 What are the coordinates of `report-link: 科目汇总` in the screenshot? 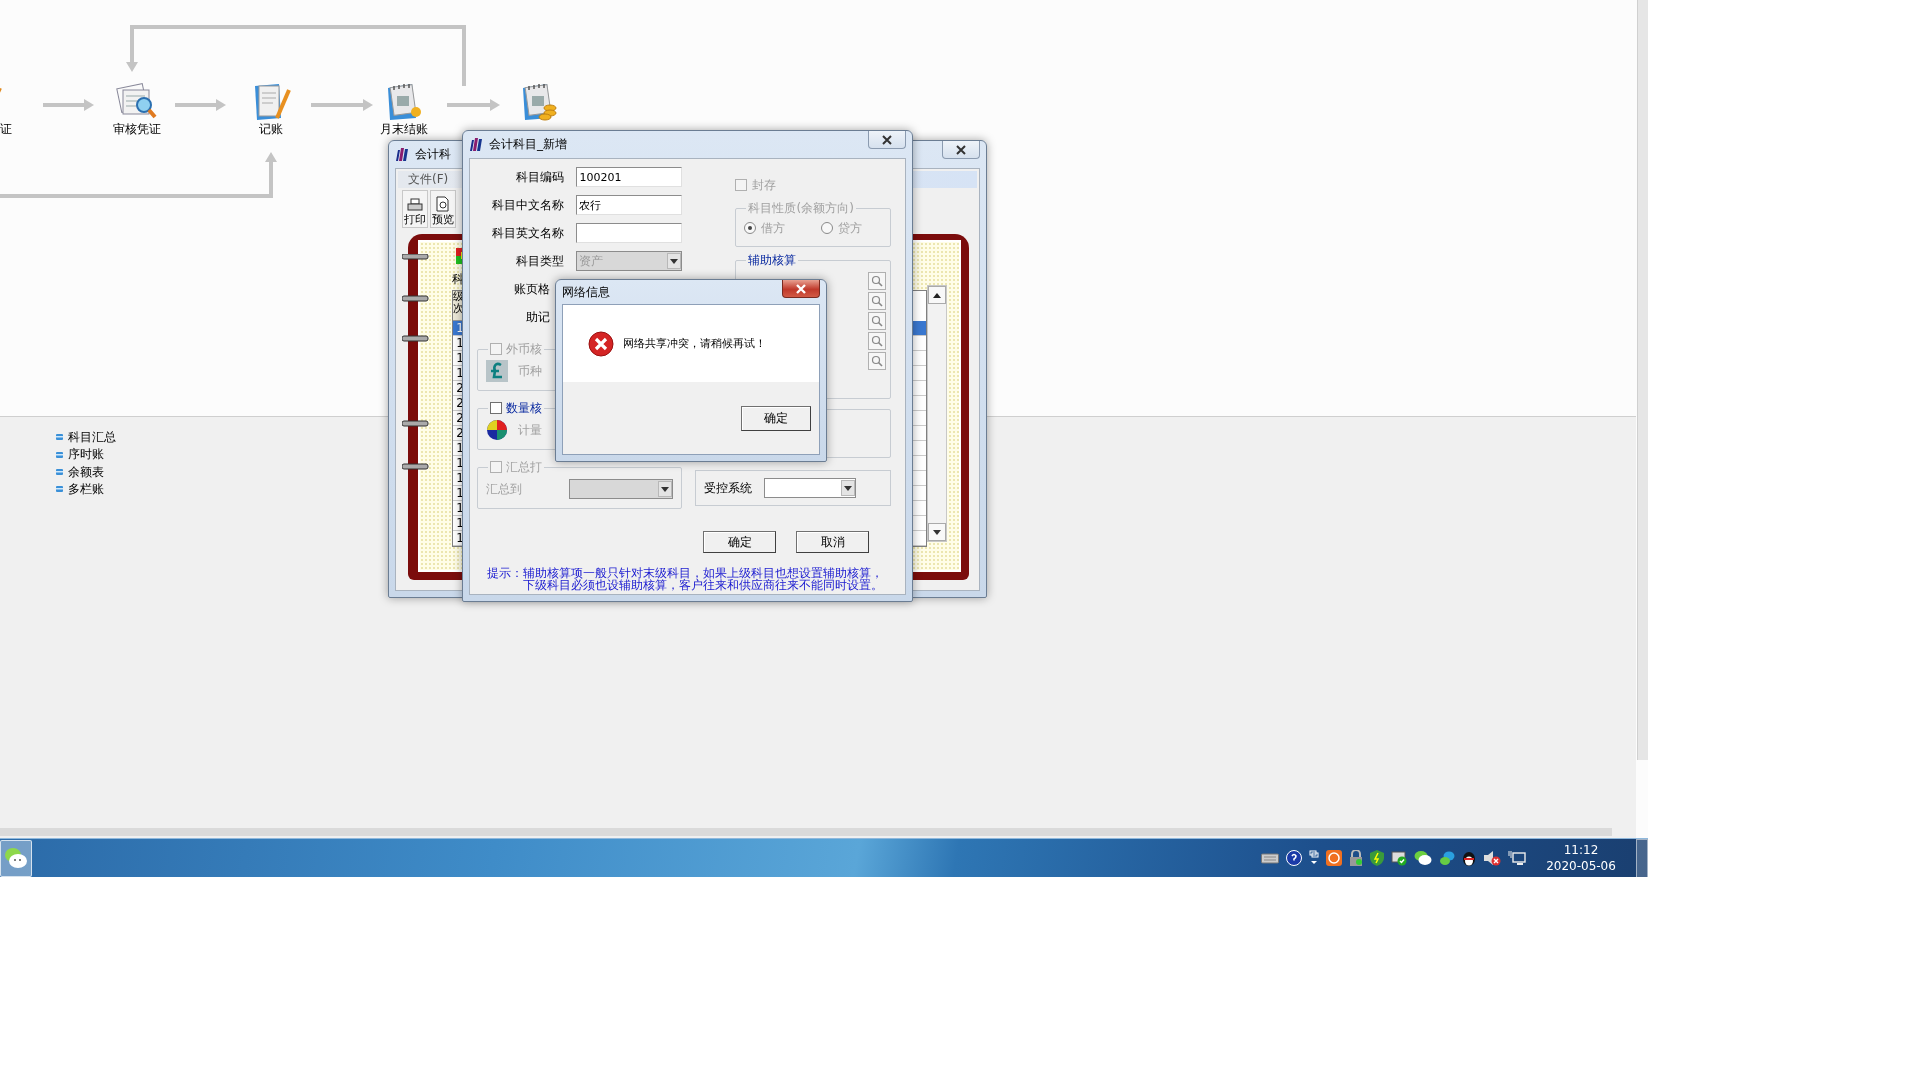 It's located at (92, 437).